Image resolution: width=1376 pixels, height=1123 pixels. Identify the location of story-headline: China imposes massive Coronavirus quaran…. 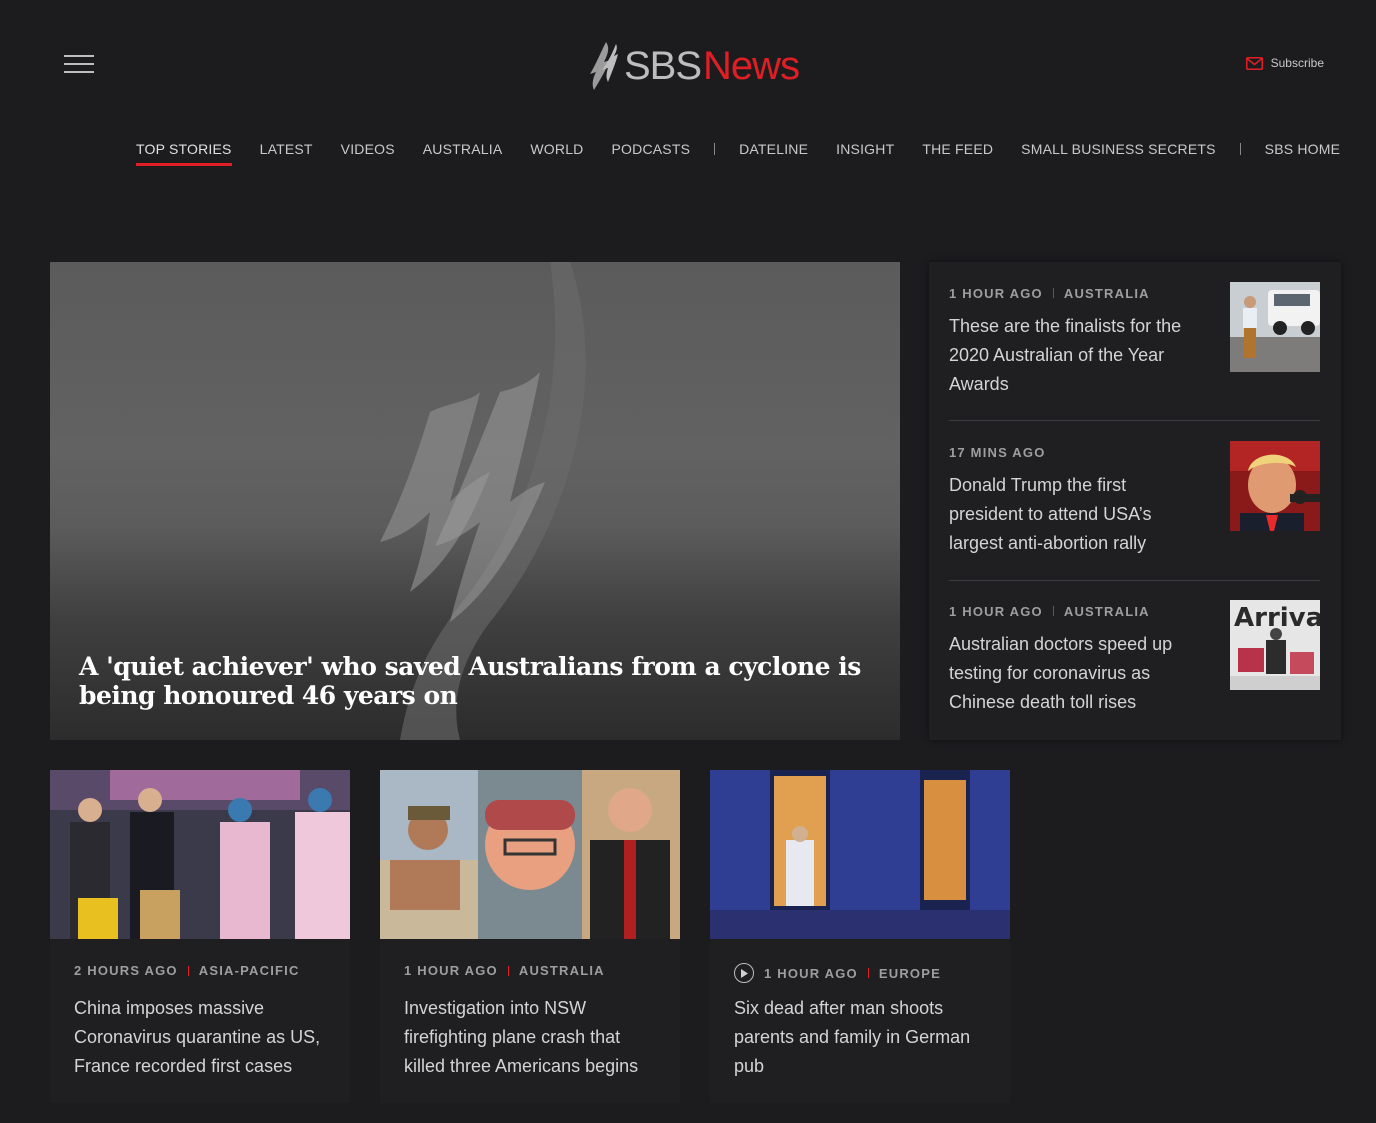
(204, 1037).